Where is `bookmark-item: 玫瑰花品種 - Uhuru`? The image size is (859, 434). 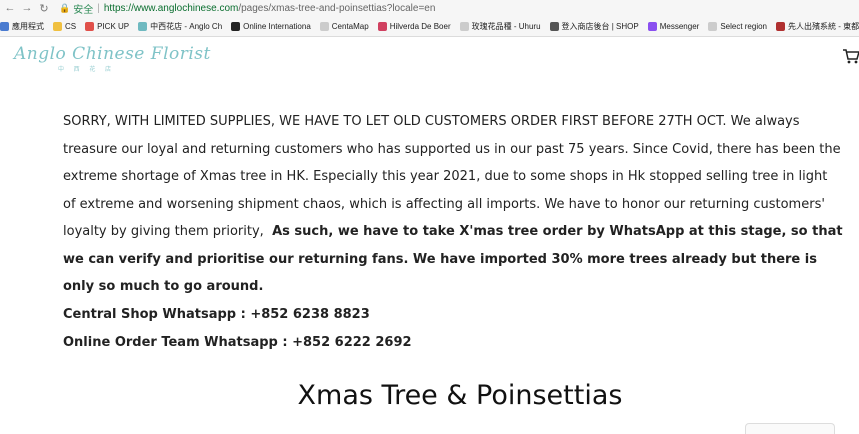 bookmark-item: 玫瑰花品種 - Uhuru is located at coordinates (500, 26).